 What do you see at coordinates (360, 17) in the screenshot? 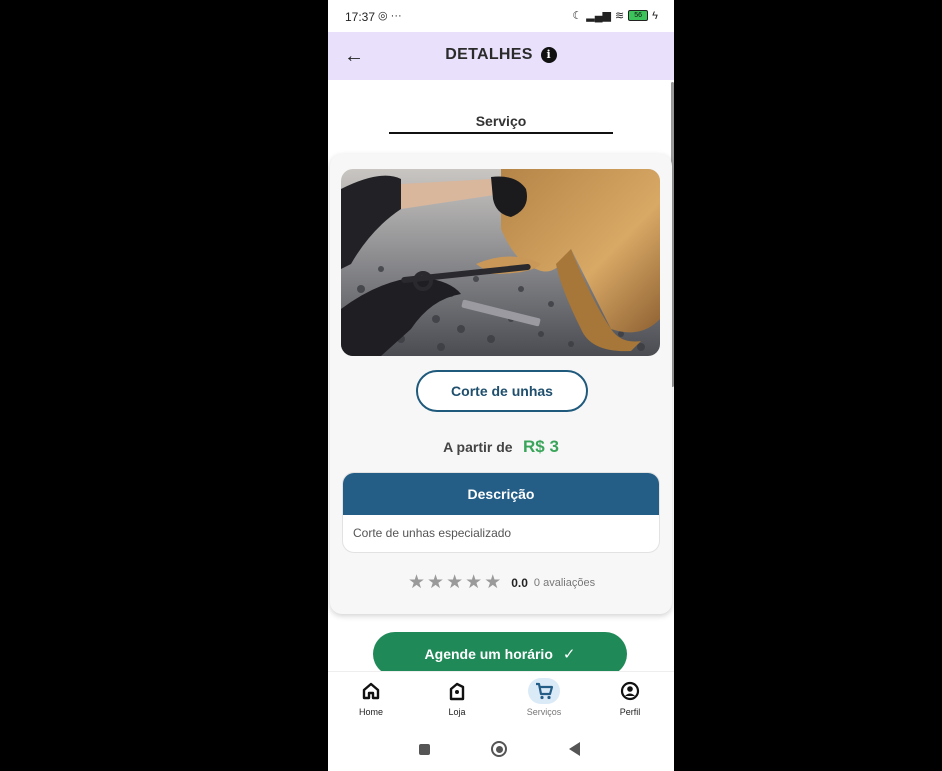
I see `status-time: 17:37` at bounding box center [360, 17].